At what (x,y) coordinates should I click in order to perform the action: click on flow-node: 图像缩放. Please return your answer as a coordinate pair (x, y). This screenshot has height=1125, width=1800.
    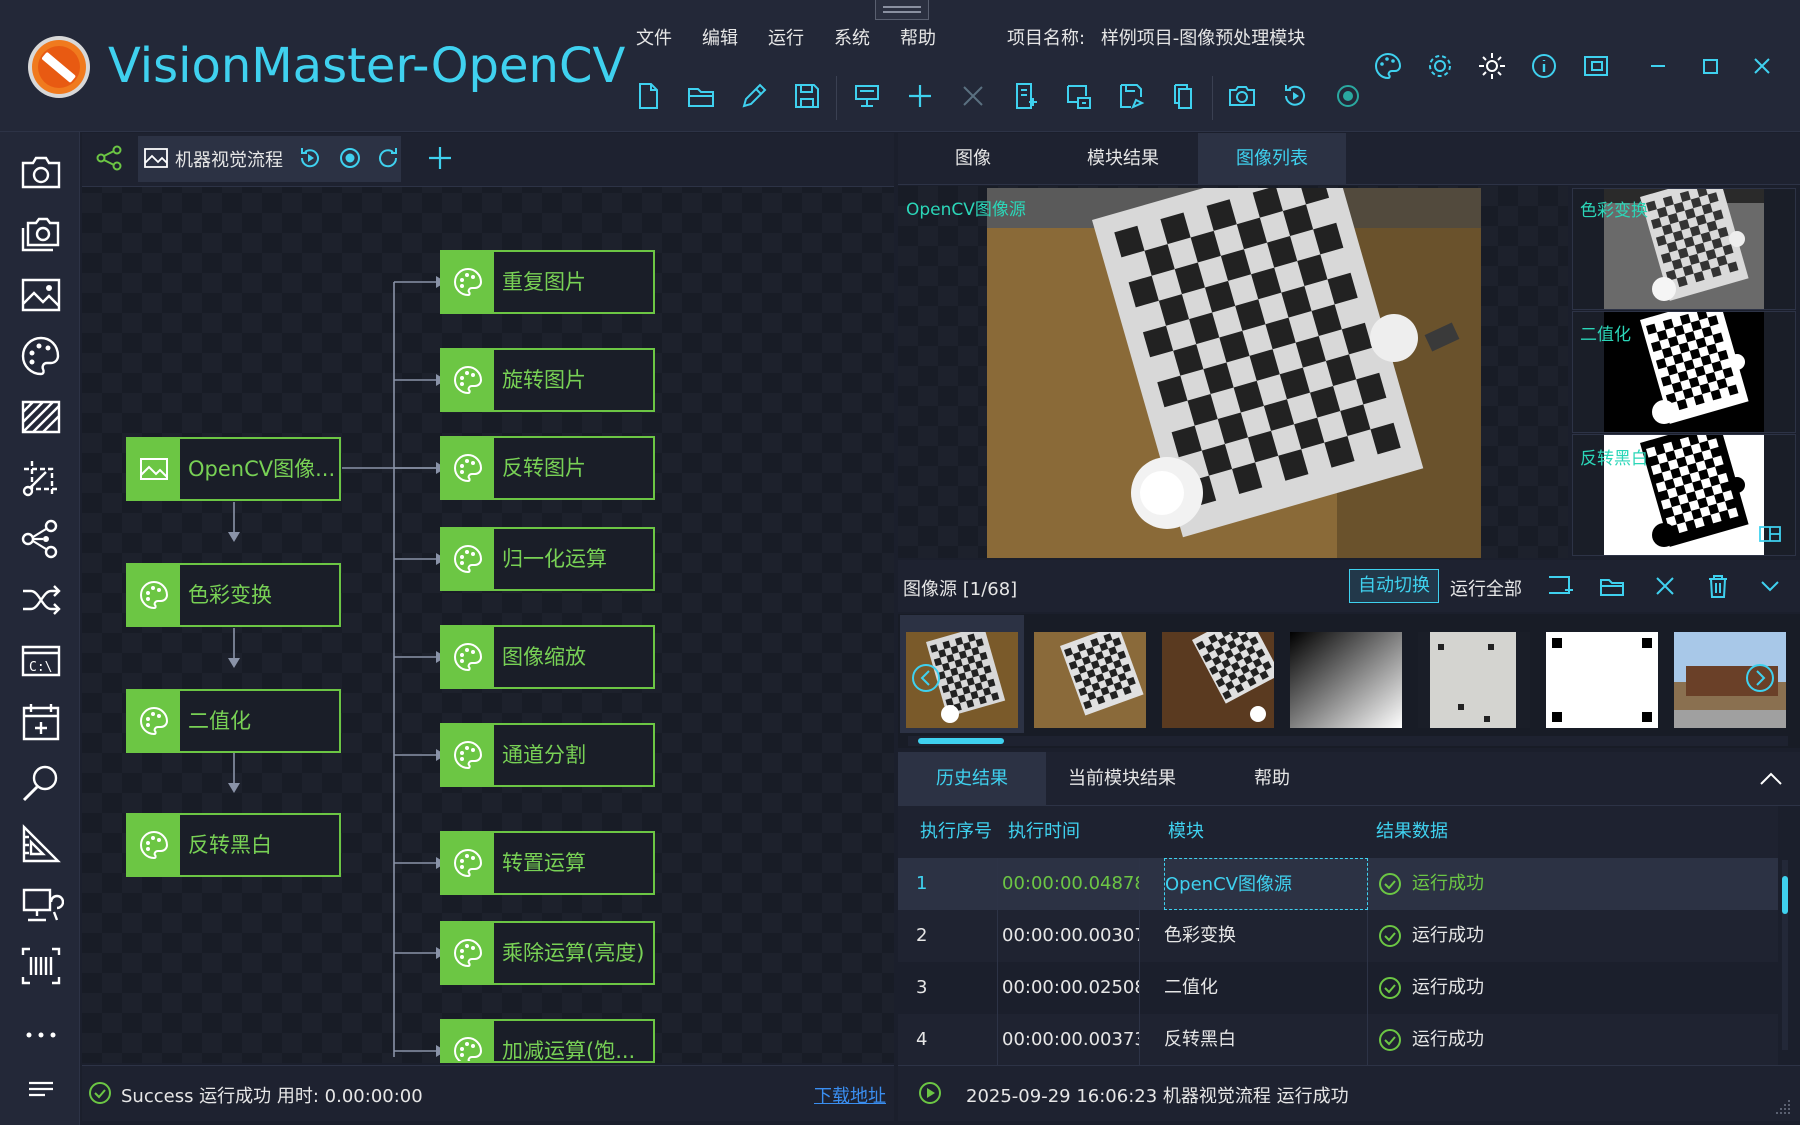
    Looking at the image, I should click on (547, 657).